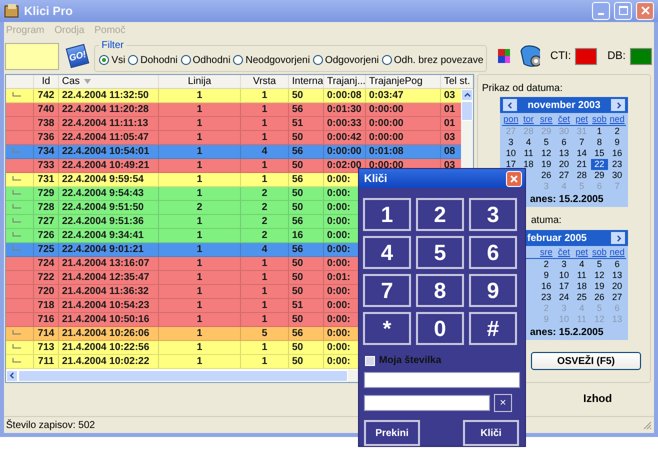 The width and height of the screenshot is (658, 454). What do you see at coordinates (581, 154) in the screenshot?
I see `calendar-day: 14` at bounding box center [581, 154].